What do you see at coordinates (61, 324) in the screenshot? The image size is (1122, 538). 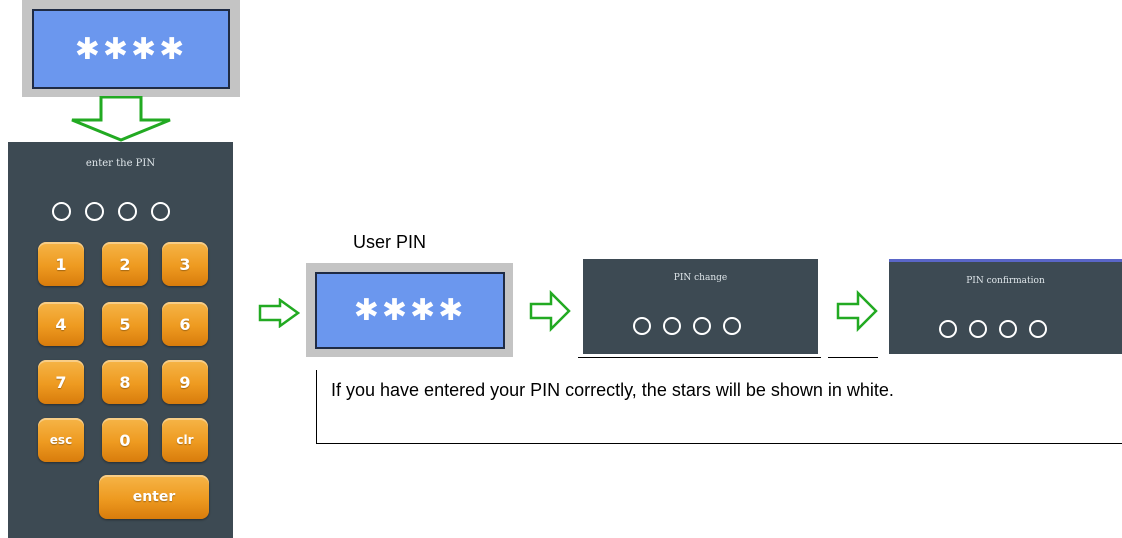 I see `key-4: 4` at bounding box center [61, 324].